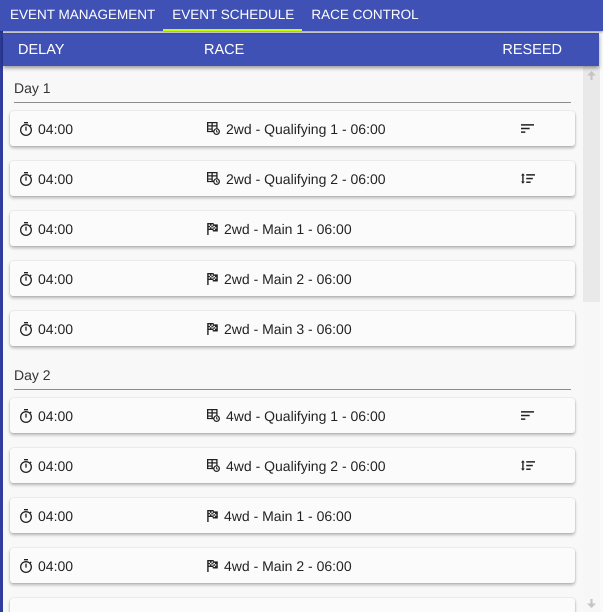 The width and height of the screenshot is (603, 612). Describe the element at coordinates (591, 603) in the screenshot. I see `scroll-down-icon` at that location.